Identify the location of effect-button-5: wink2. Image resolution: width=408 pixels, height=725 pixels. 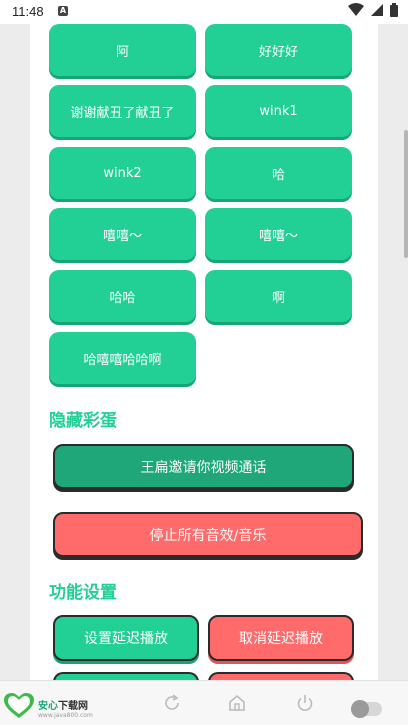
(122, 173).